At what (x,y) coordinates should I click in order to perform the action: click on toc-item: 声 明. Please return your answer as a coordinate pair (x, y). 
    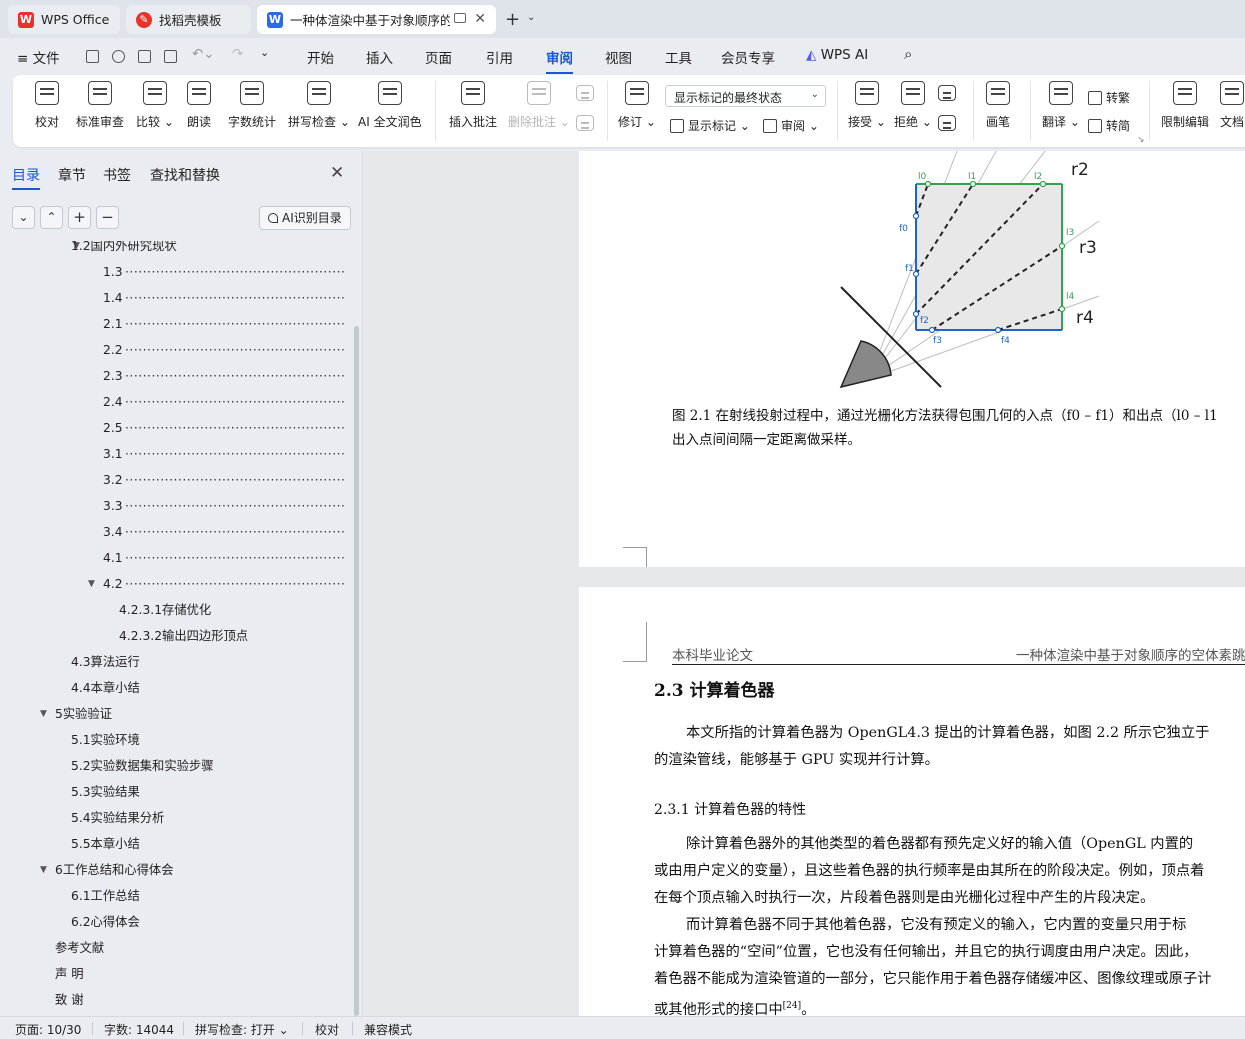
    Looking at the image, I should click on (172, 974).